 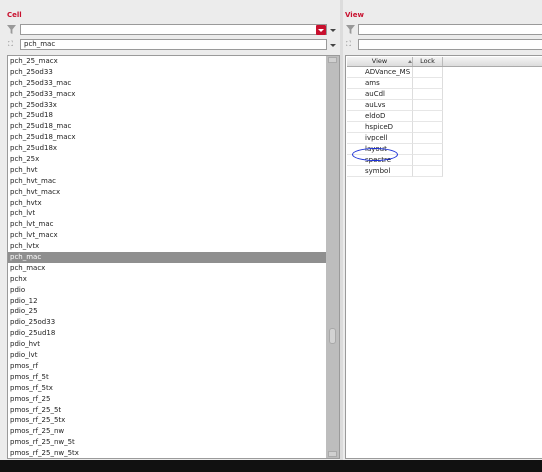 What do you see at coordinates (444, 149) in the screenshot?
I see `table-row: layout` at bounding box center [444, 149].